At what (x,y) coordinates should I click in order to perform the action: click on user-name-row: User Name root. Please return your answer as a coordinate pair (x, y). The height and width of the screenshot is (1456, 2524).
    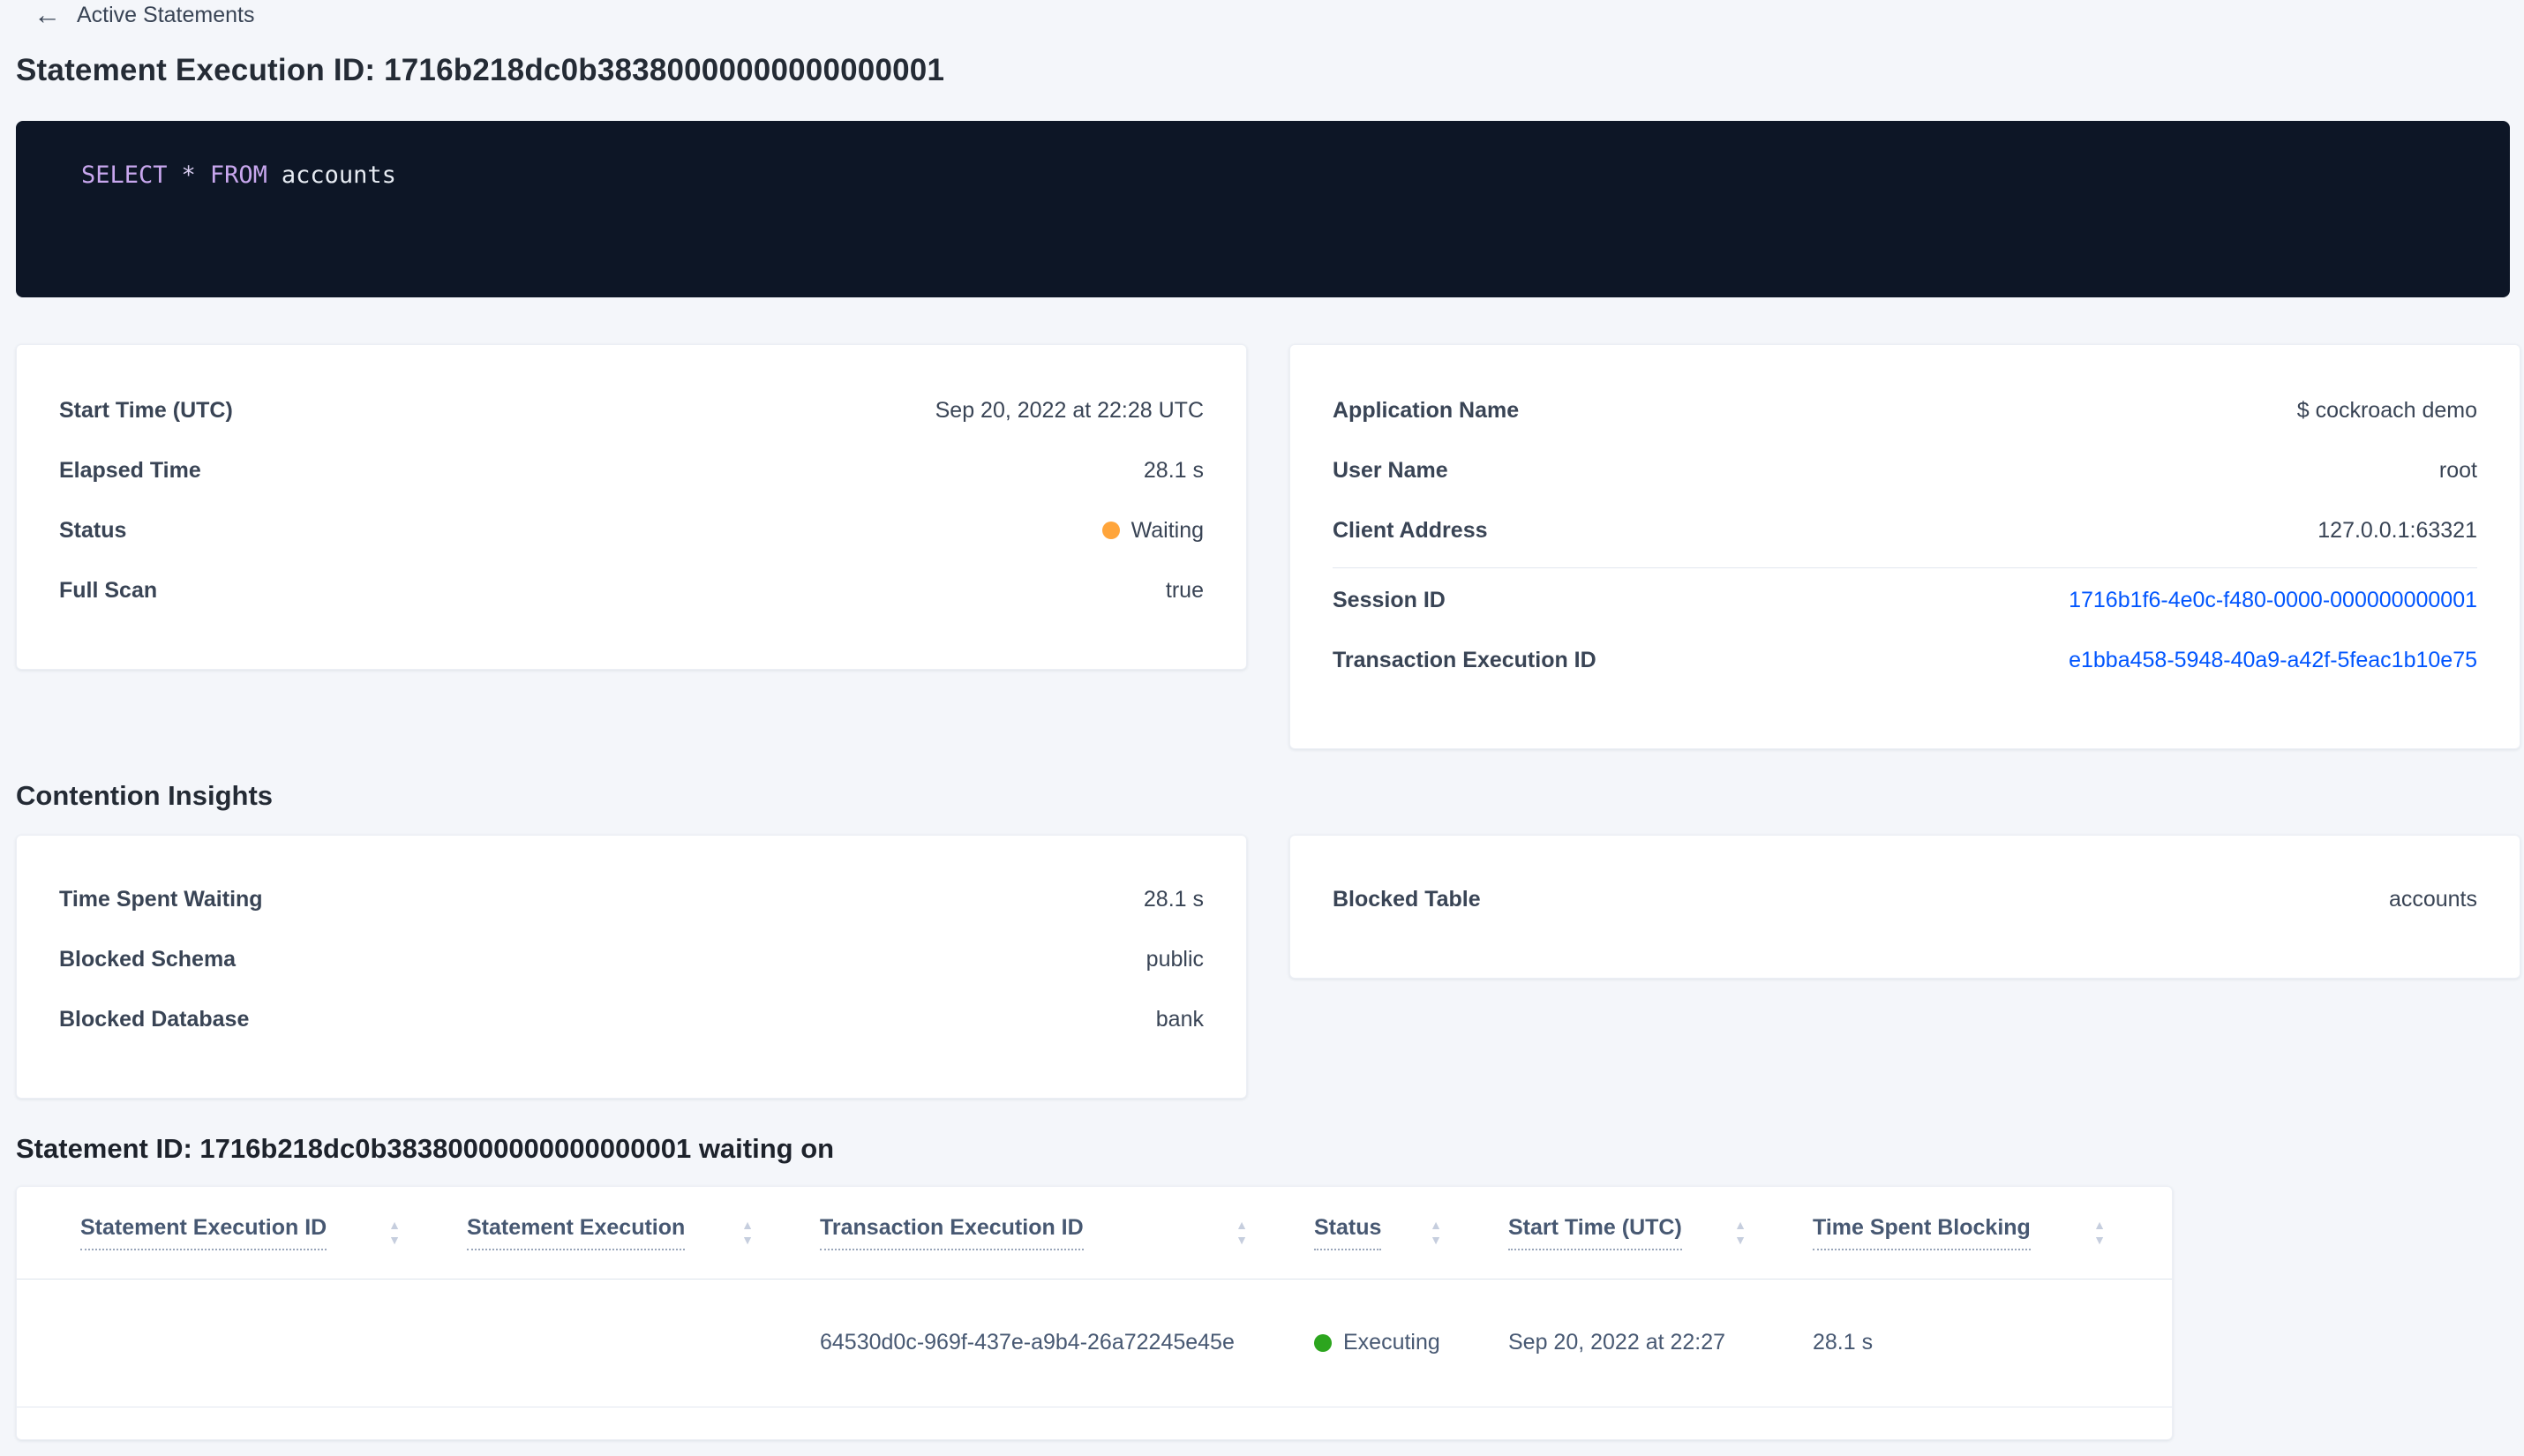
    Looking at the image, I should click on (1905, 470).